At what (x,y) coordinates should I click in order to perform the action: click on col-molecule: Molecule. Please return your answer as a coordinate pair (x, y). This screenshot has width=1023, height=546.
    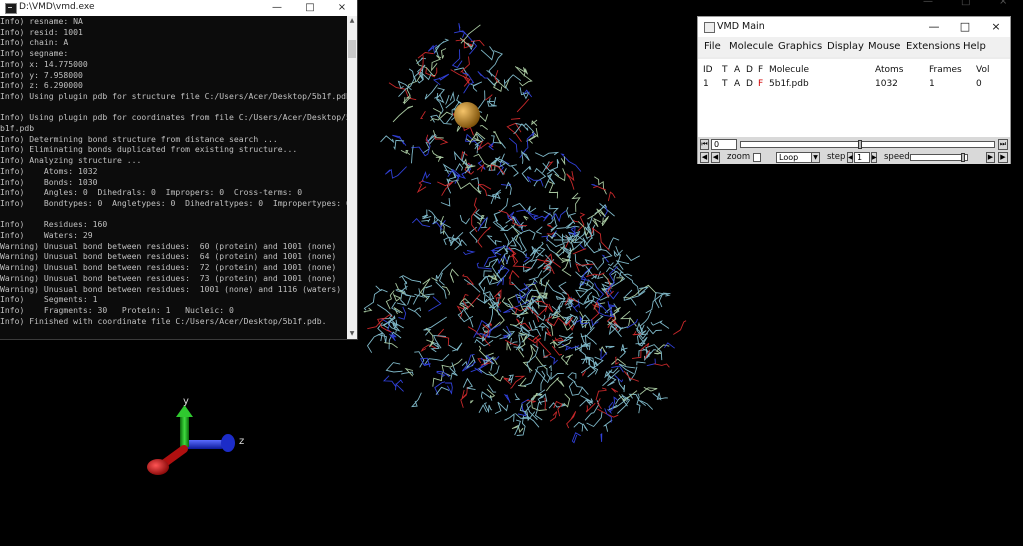
    Looking at the image, I should click on (789, 70).